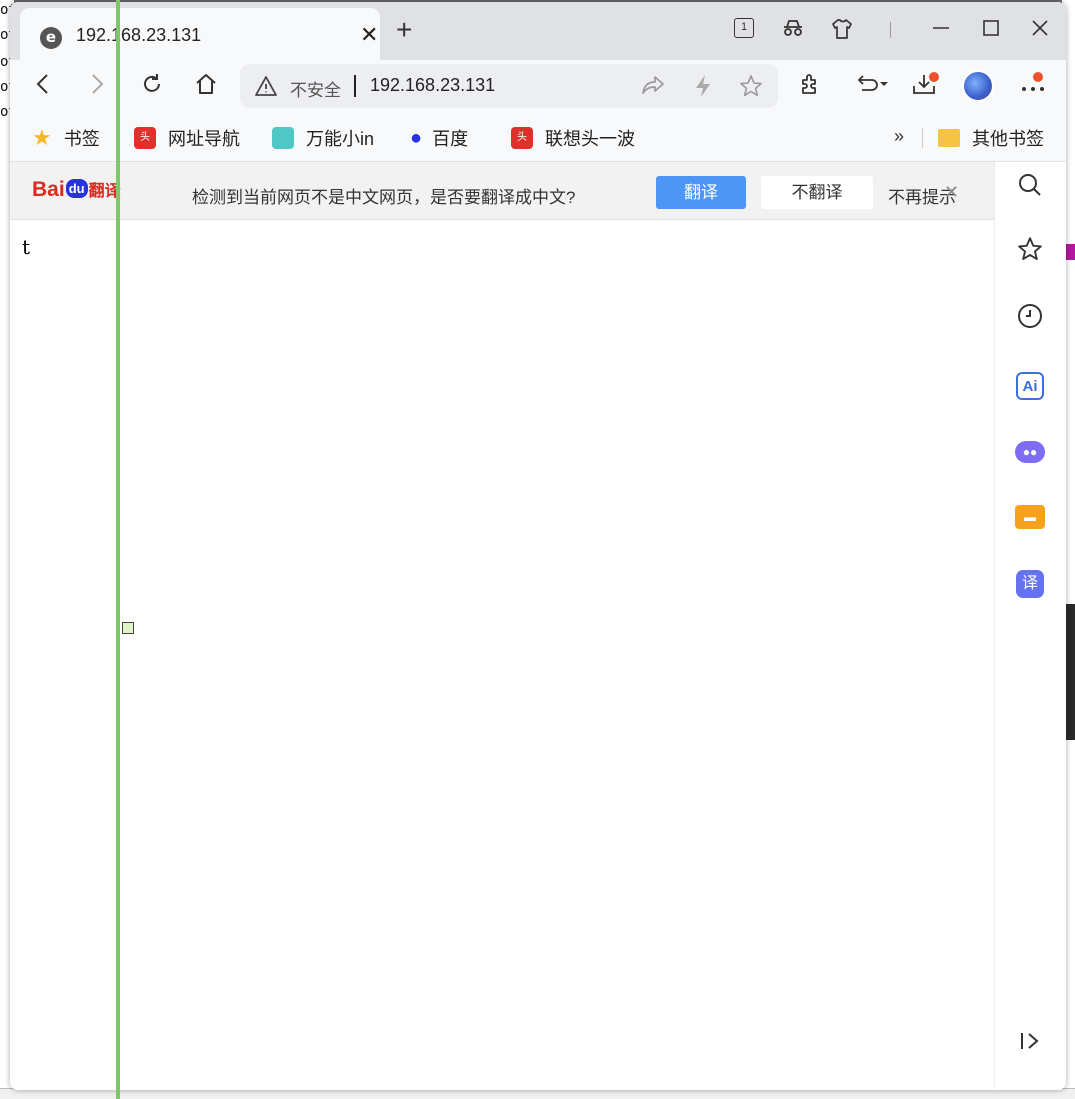 The height and width of the screenshot is (1099, 1075). Describe the element at coordinates (206, 87) in the screenshot. I see `home-icon` at that location.